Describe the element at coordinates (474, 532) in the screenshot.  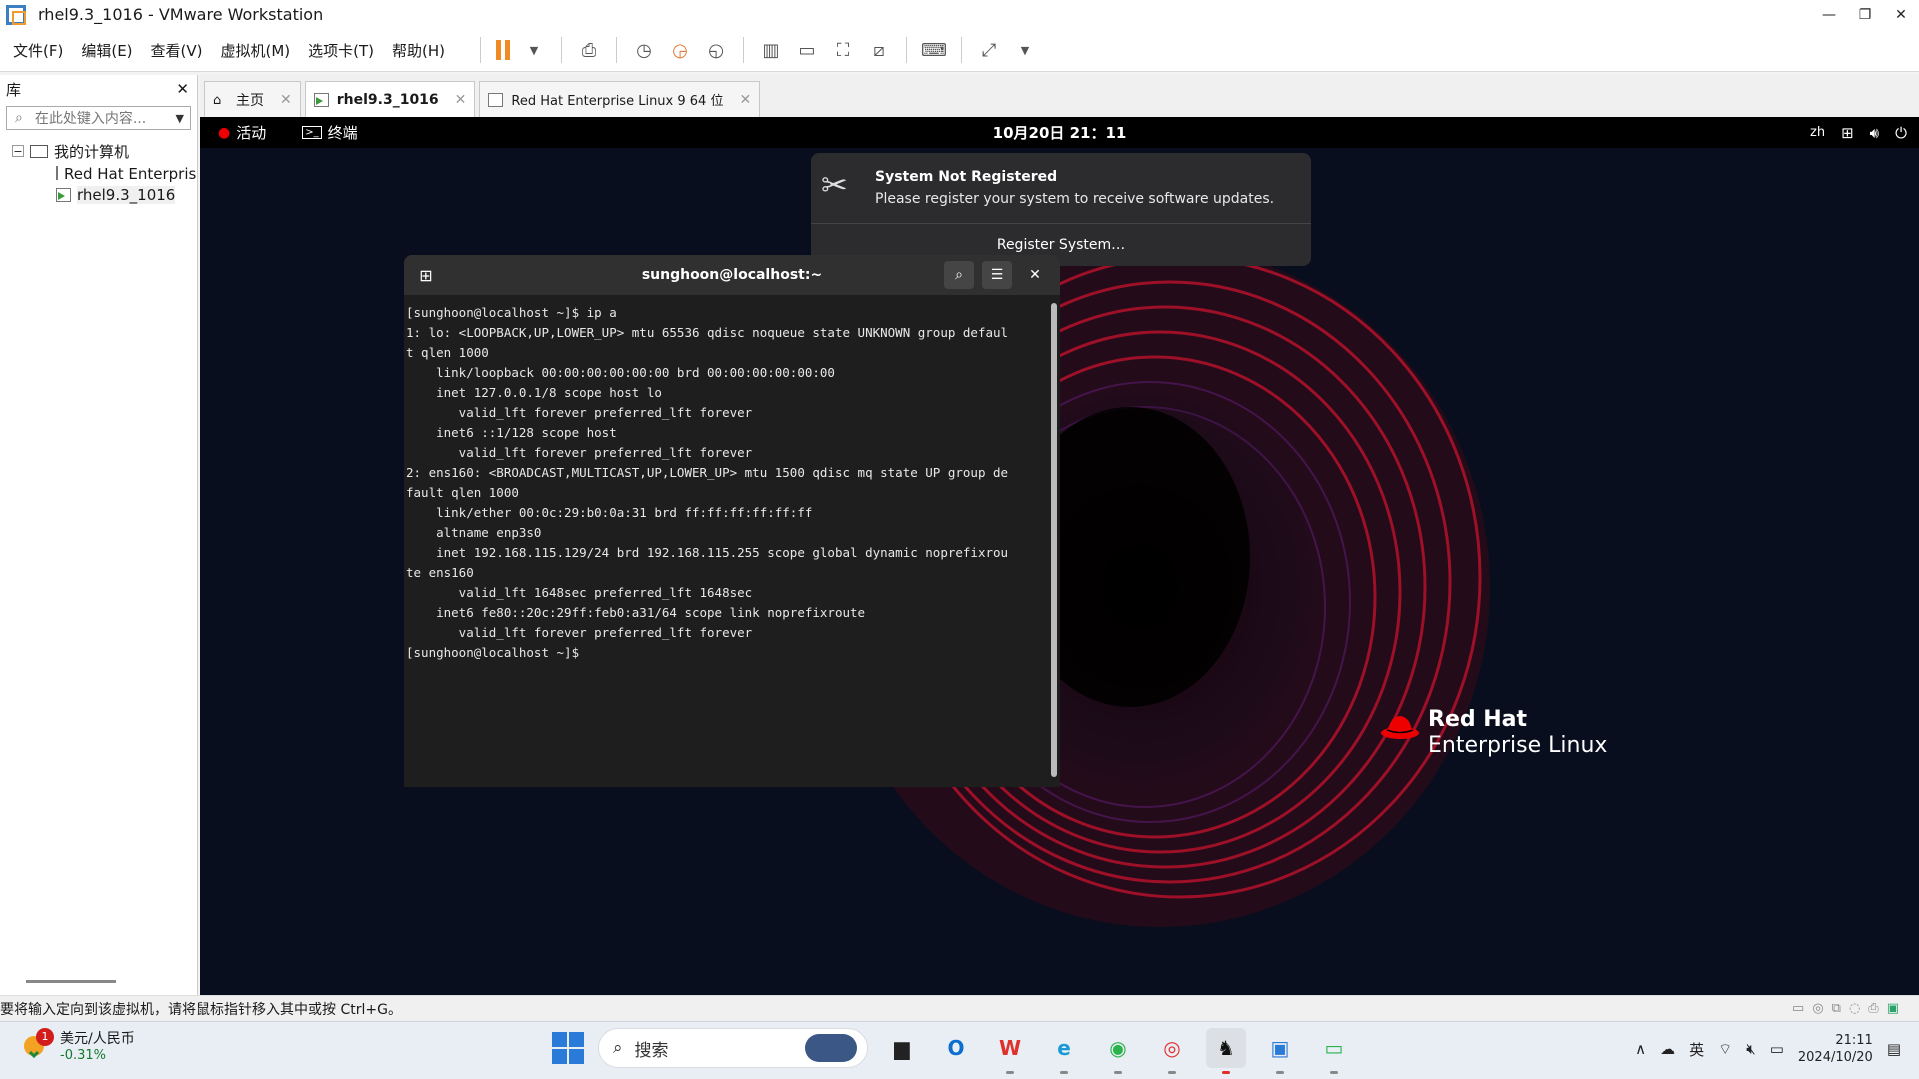
I see `terminal-line: altname enp3s0` at that location.